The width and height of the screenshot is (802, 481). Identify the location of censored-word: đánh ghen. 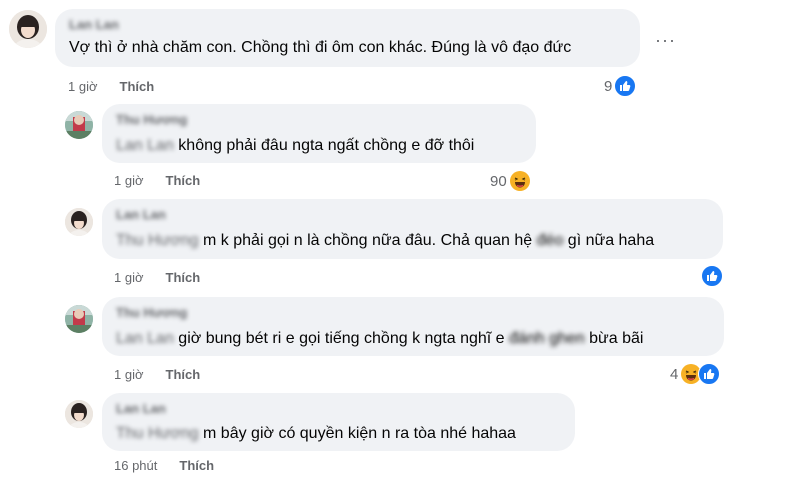
(547, 338).